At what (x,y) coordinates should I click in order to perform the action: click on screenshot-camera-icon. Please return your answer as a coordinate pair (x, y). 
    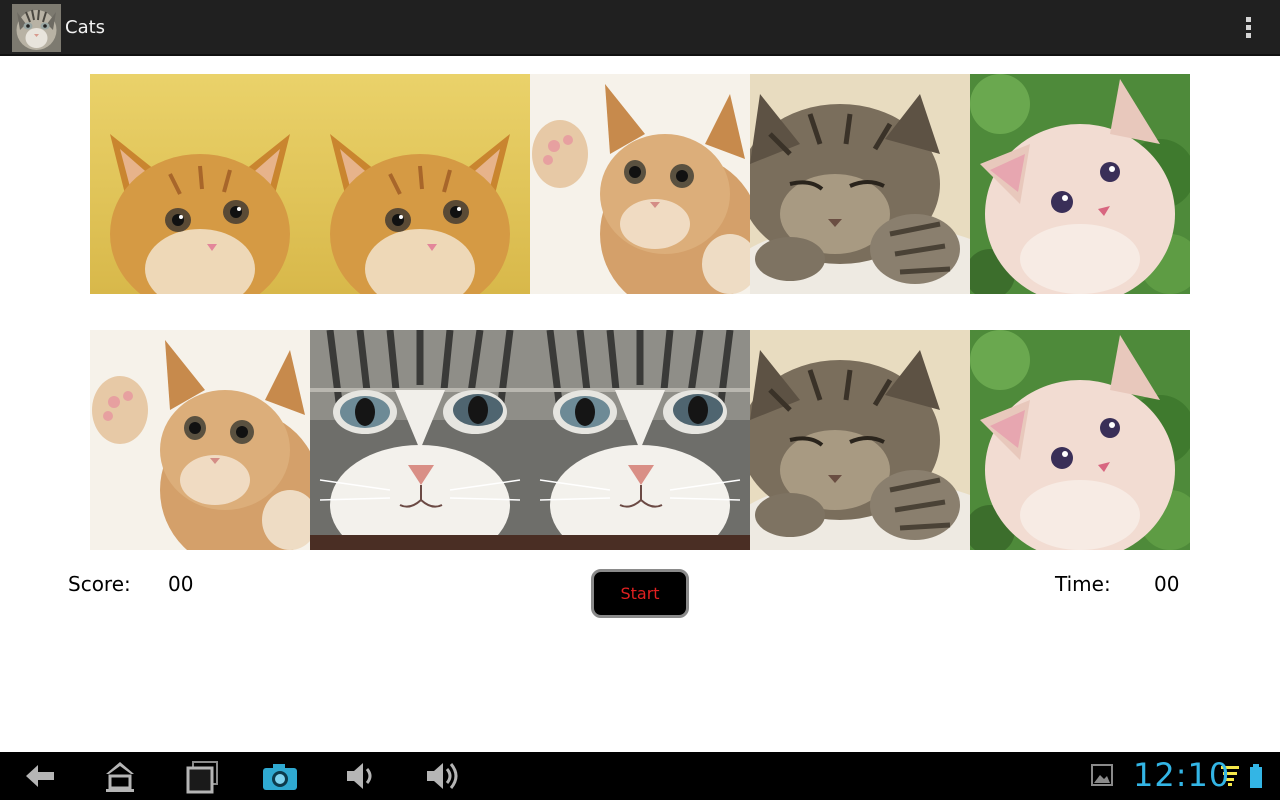
    Looking at the image, I should click on (280, 776).